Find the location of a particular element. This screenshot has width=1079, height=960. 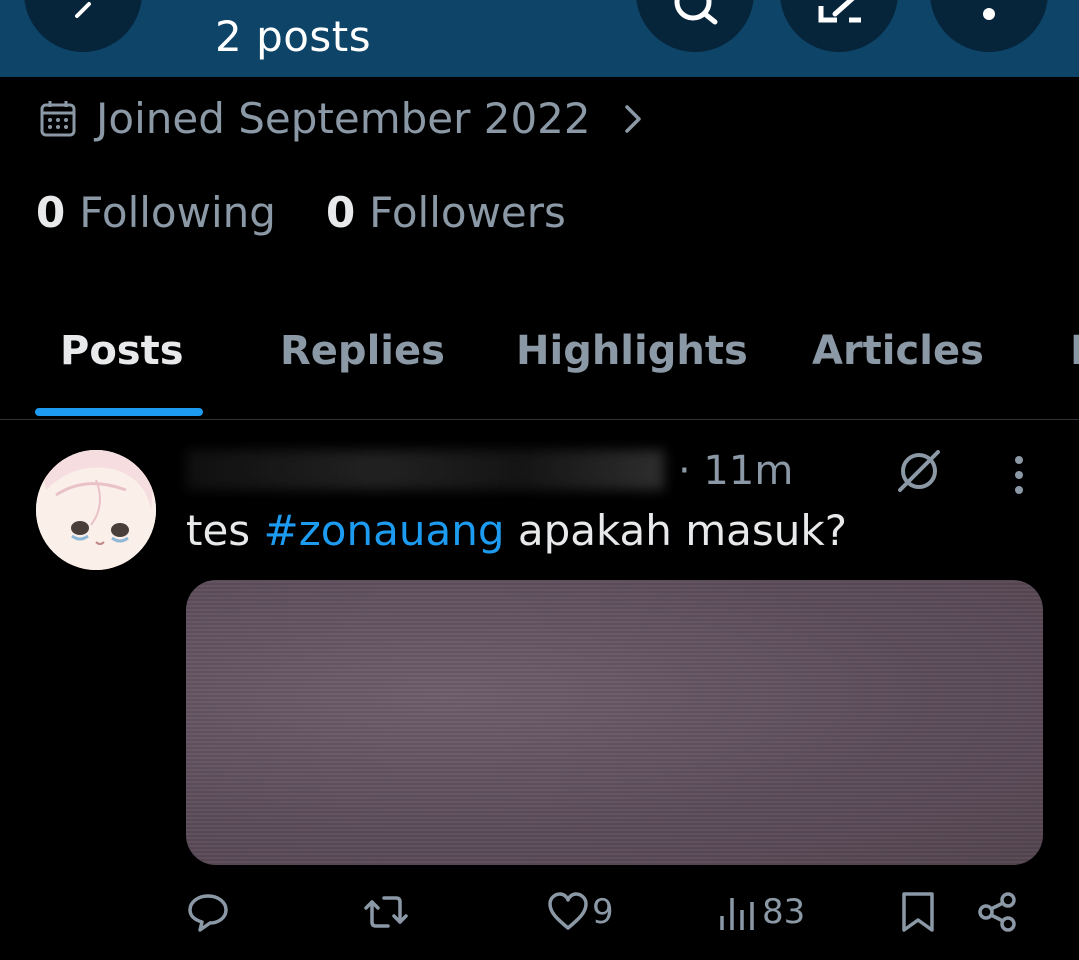

tab-replies: Replies is located at coordinates (362, 351).